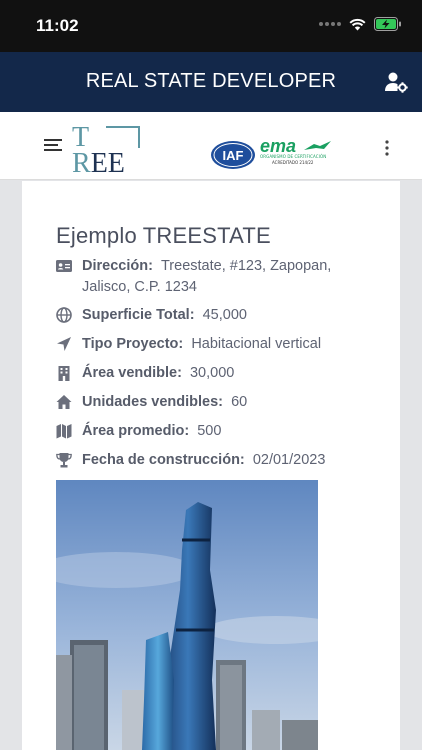 The image size is (422, 750). I want to click on signal-dots-icon, so click(330, 24).